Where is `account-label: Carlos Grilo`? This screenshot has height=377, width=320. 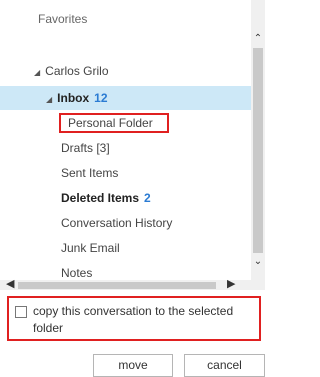 account-label: Carlos Grilo is located at coordinates (77, 71).